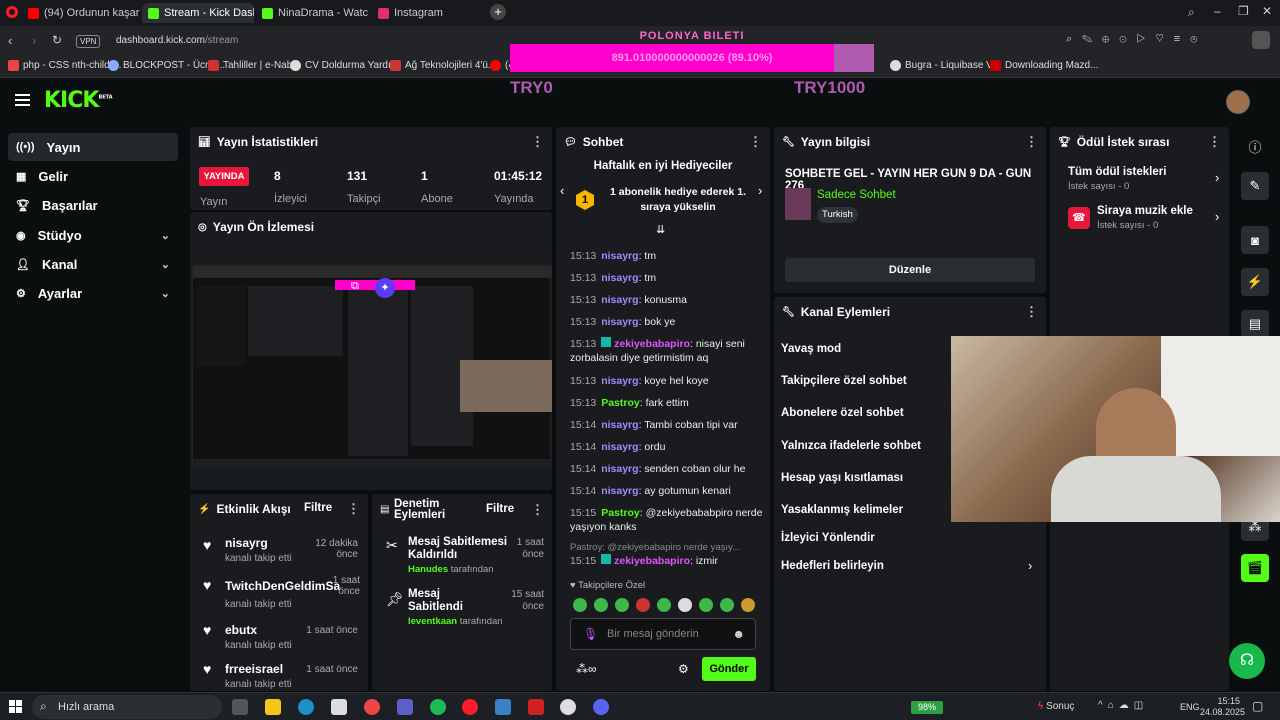 This screenshot has width=1280, height=720. I want to click on support-button: ☊, so click(1247, 661).